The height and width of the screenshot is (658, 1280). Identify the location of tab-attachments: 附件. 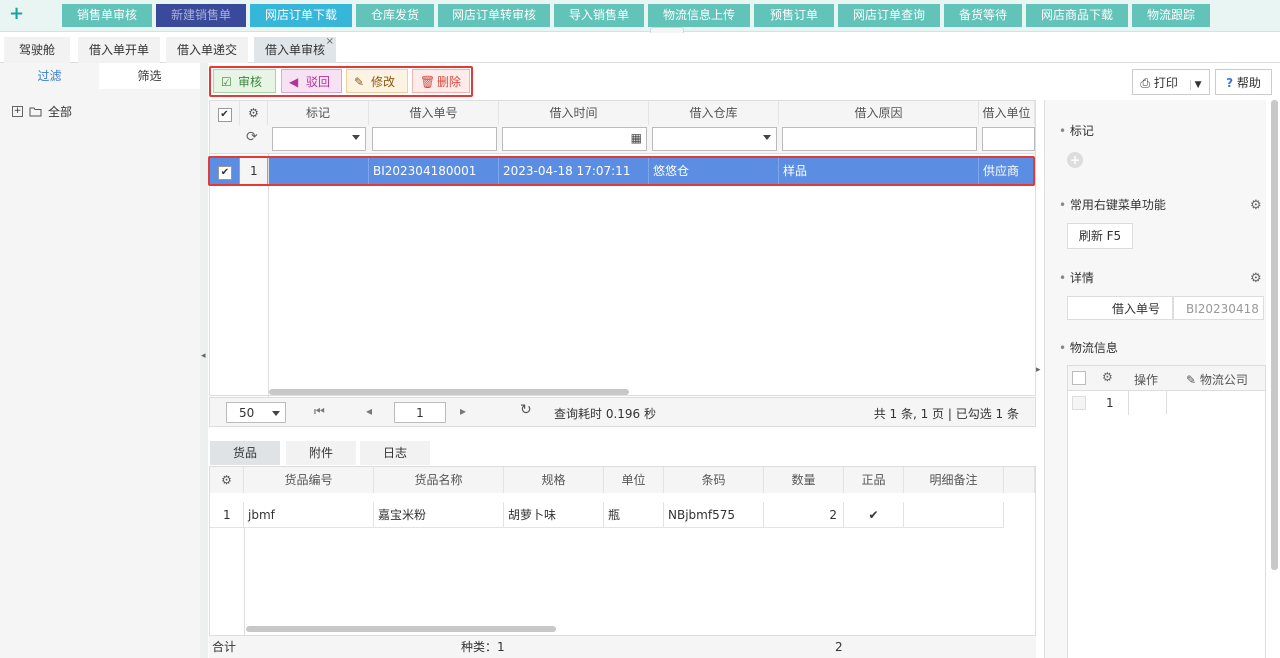
(321, 453).